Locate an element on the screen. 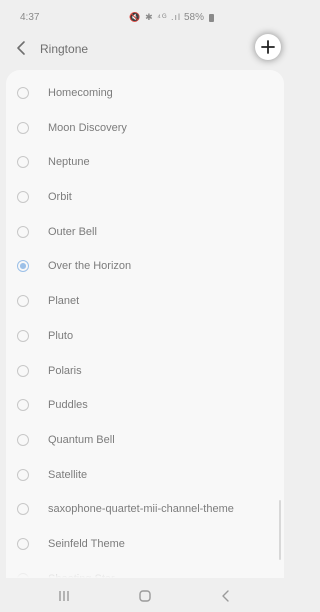 This screenshot has height=612, width=320. back-icon is located at coordinates (225, 596).